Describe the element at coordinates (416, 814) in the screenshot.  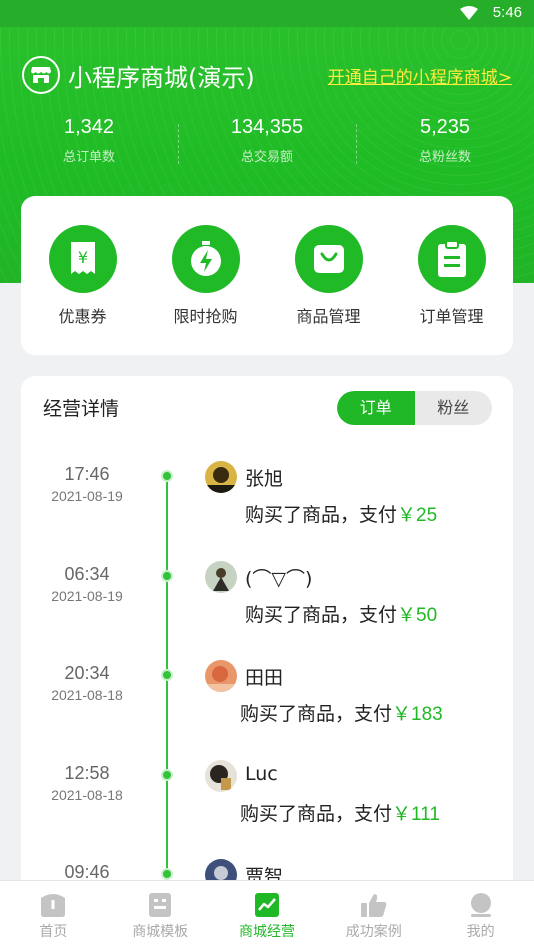
I see `entry-amount: ￥111` at that location.